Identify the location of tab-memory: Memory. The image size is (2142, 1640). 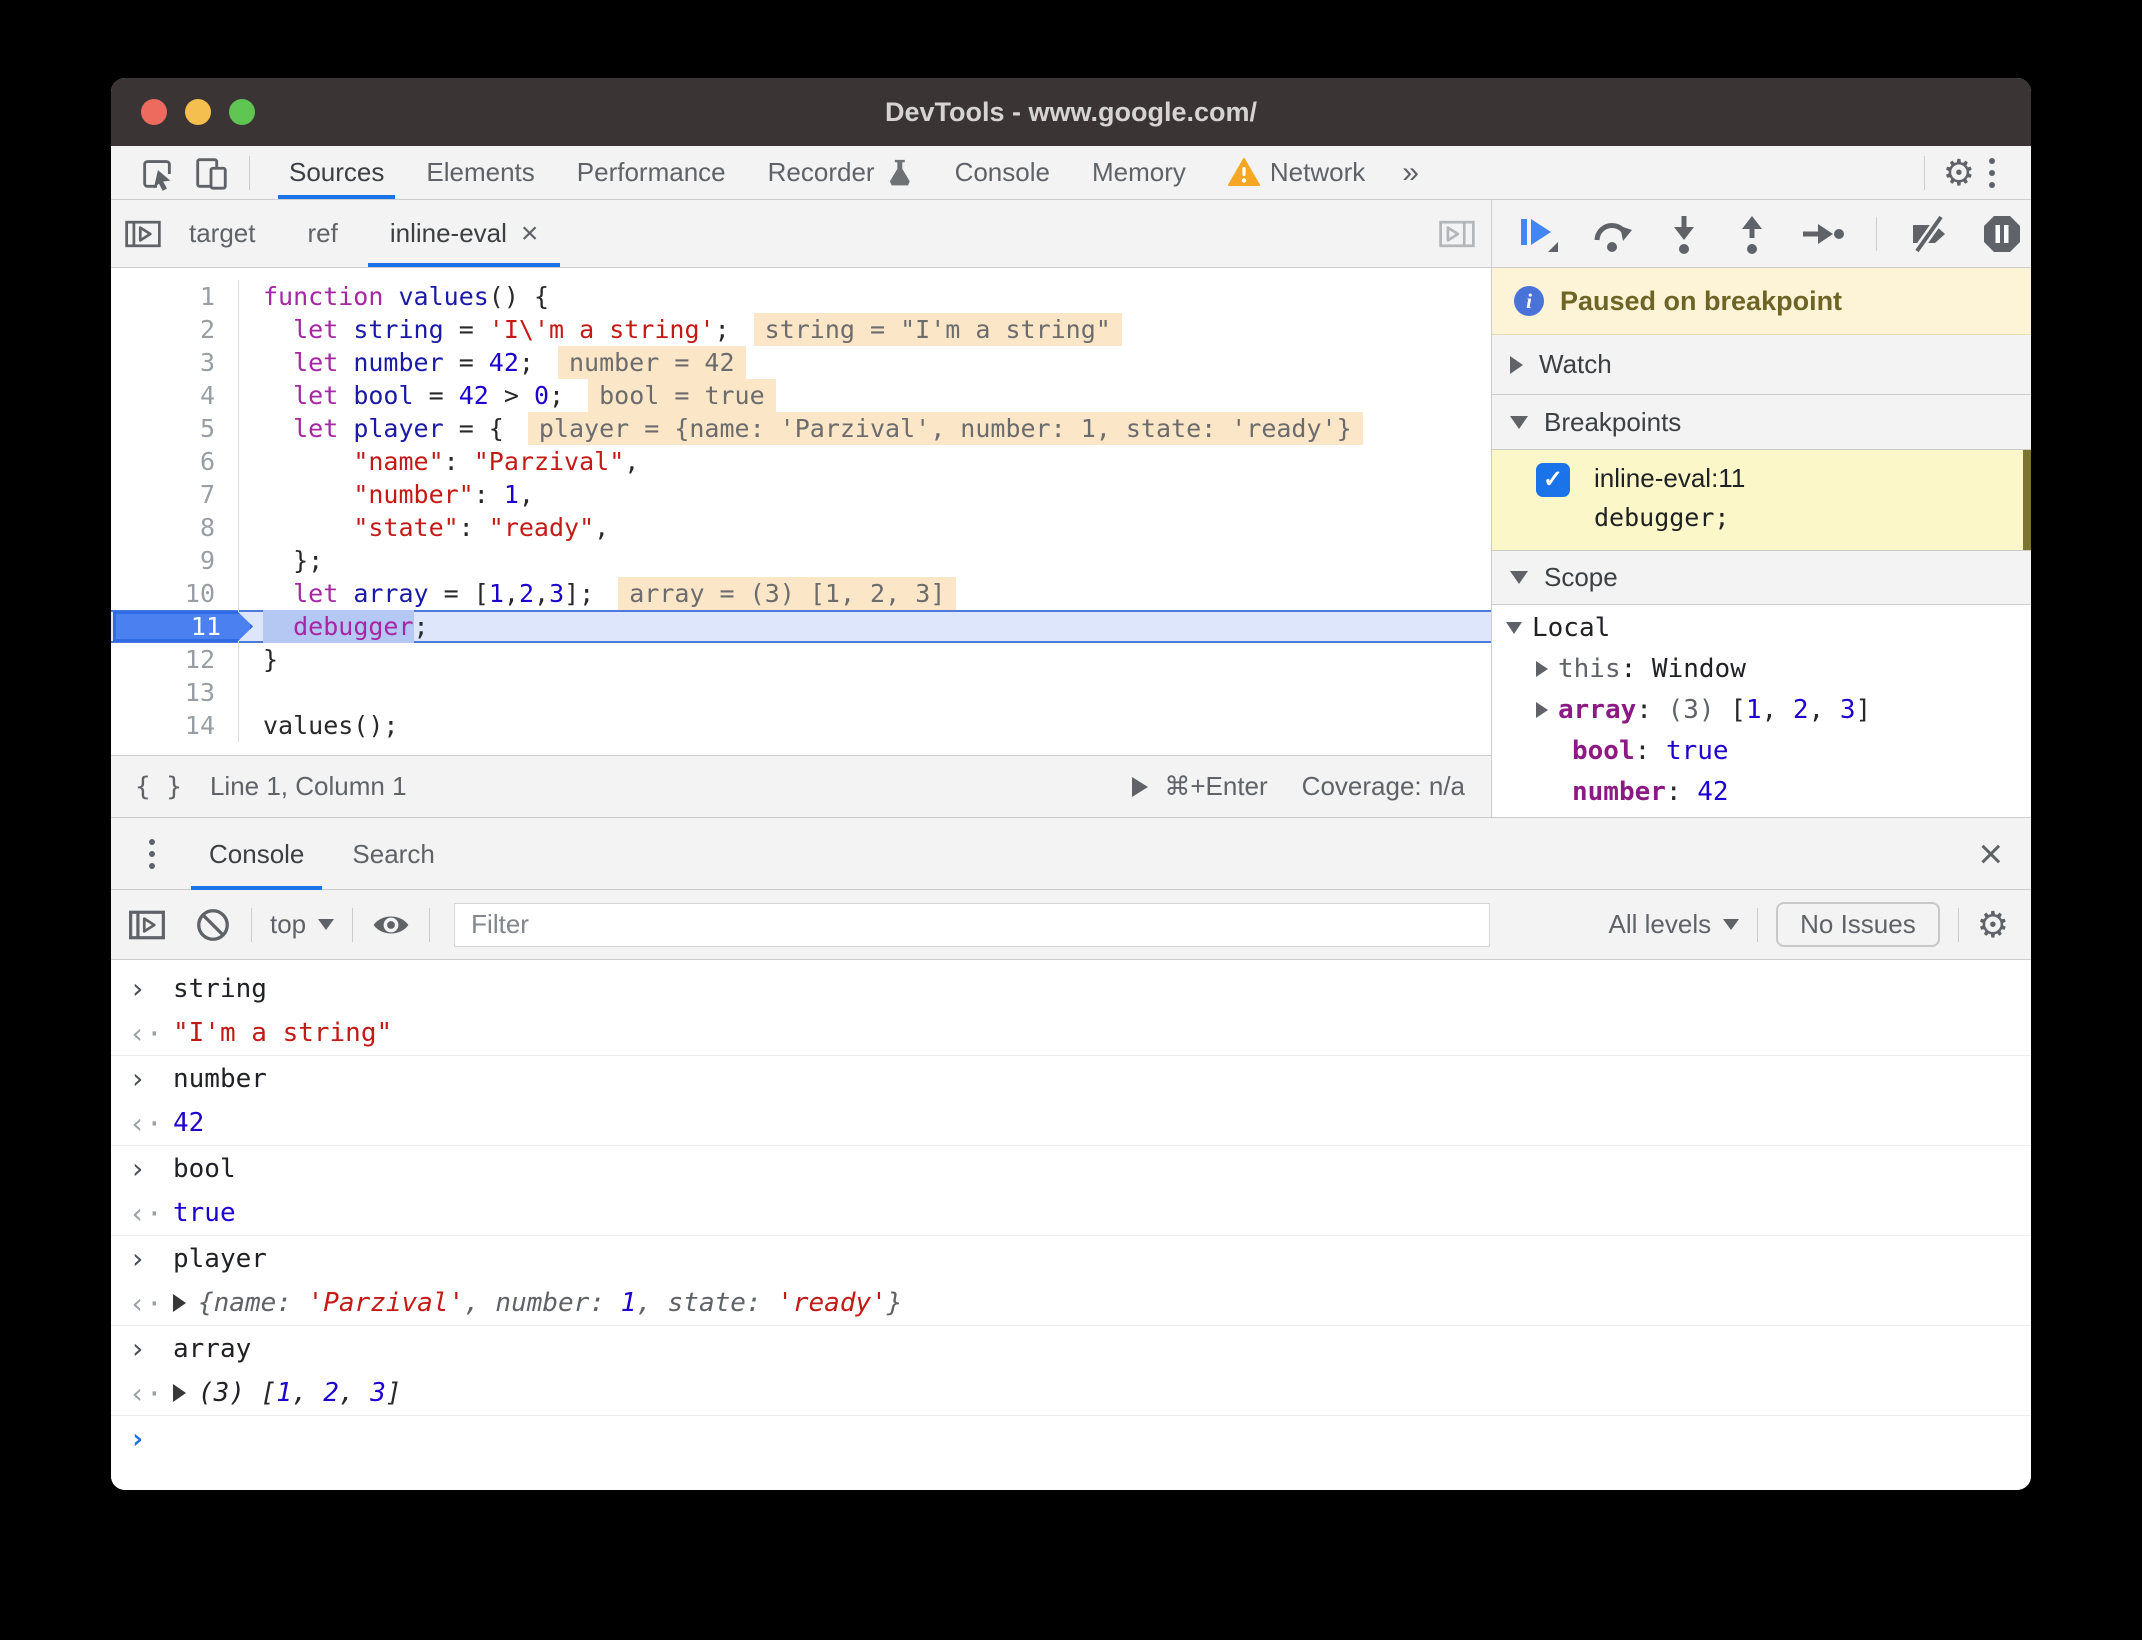
(1139, 172).